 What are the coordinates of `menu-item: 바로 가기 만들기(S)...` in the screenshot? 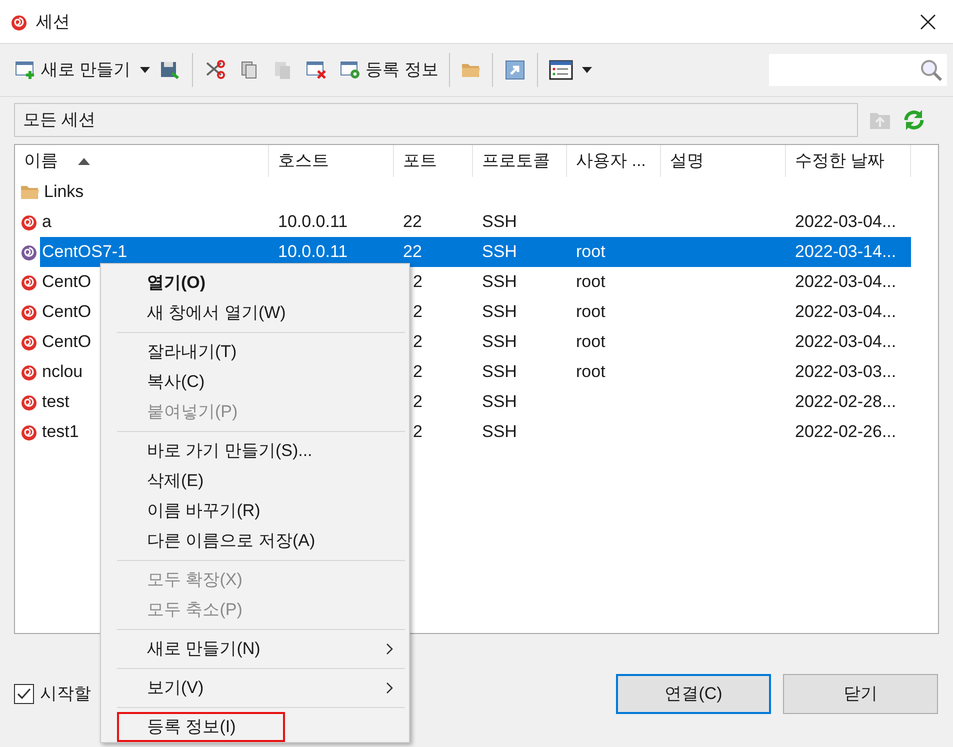 It's located at (255, 451).